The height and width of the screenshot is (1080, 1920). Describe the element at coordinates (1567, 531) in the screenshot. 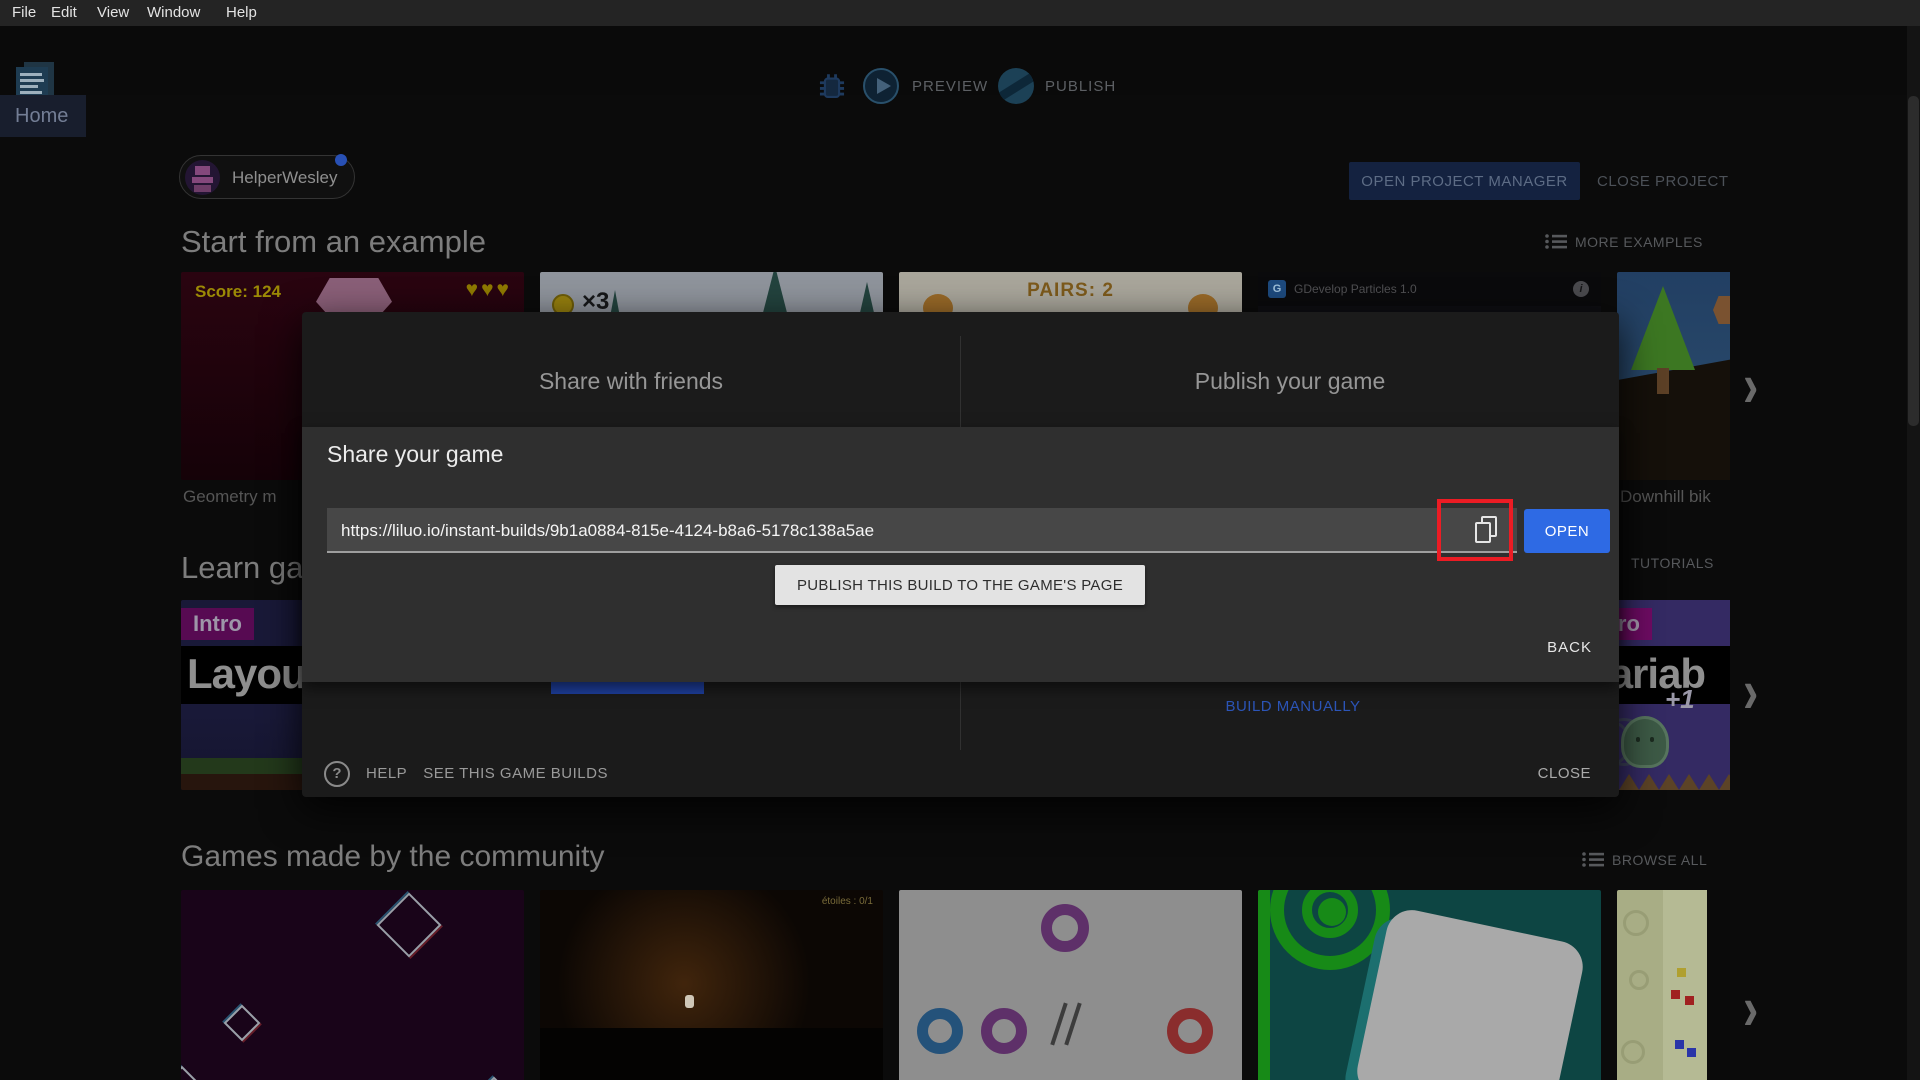

I see `open-build-button: OPEN` at that location.